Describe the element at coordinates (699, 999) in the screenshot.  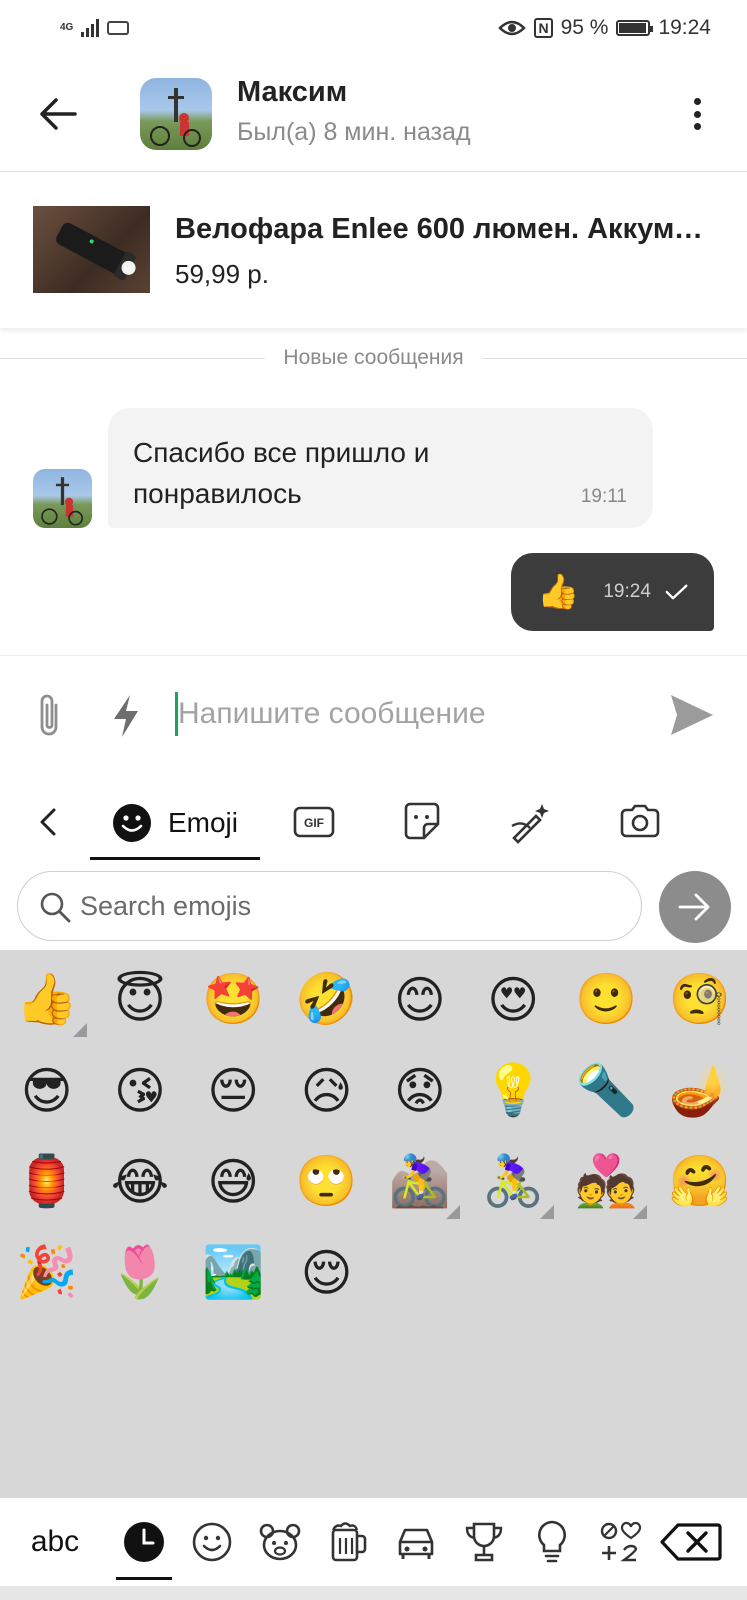
I see `emoji-key: 🧐` at that location.